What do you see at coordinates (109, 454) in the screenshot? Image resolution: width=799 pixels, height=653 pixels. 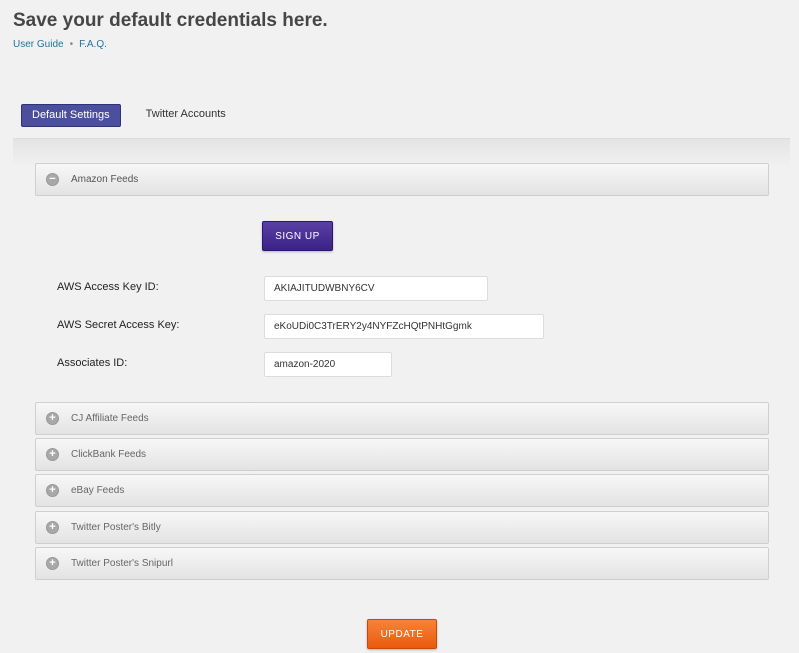 I see `accordion-label: ClickBank Feeds` at bounding box center [109, 454].